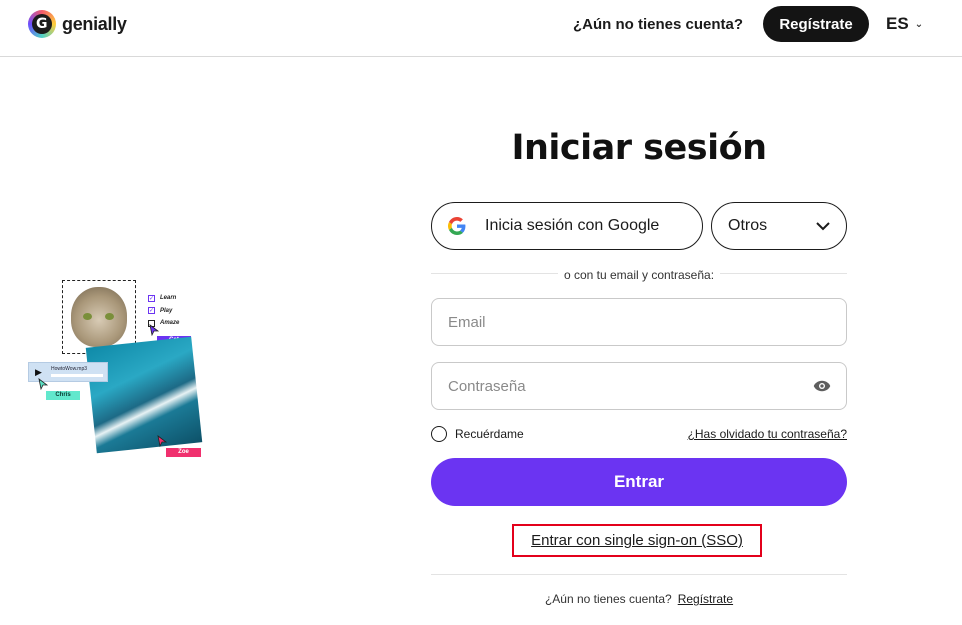 This screenshot has height=625, width=962. I want to click on header-question: ¿Aún no tienes cuenta?, so click(658, 24).